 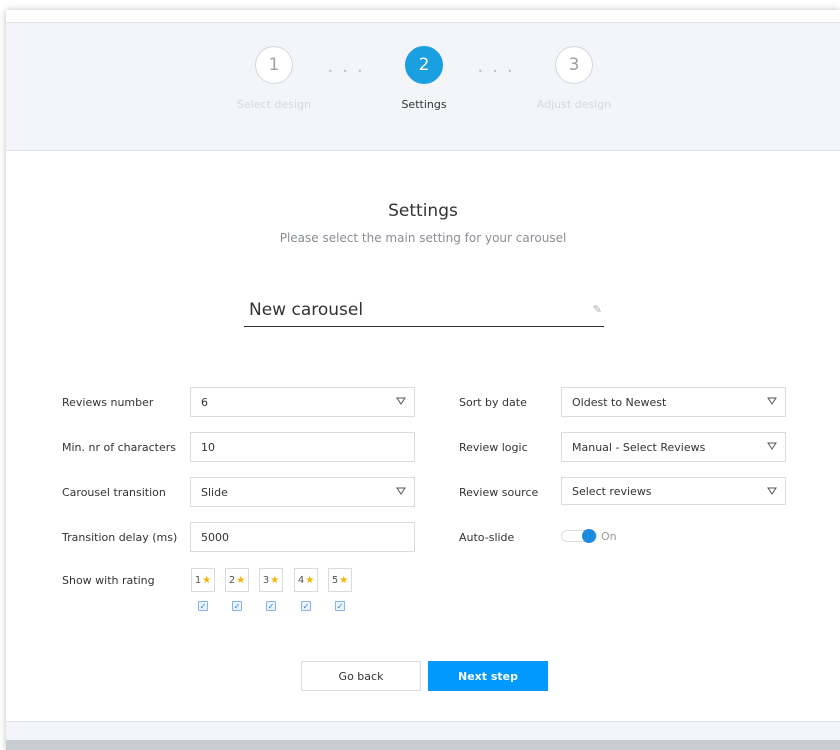 What do you see at coordinates (274, 65) in the screenshot?
I see `step-1-number: 1` at bounding box center [274, 65].